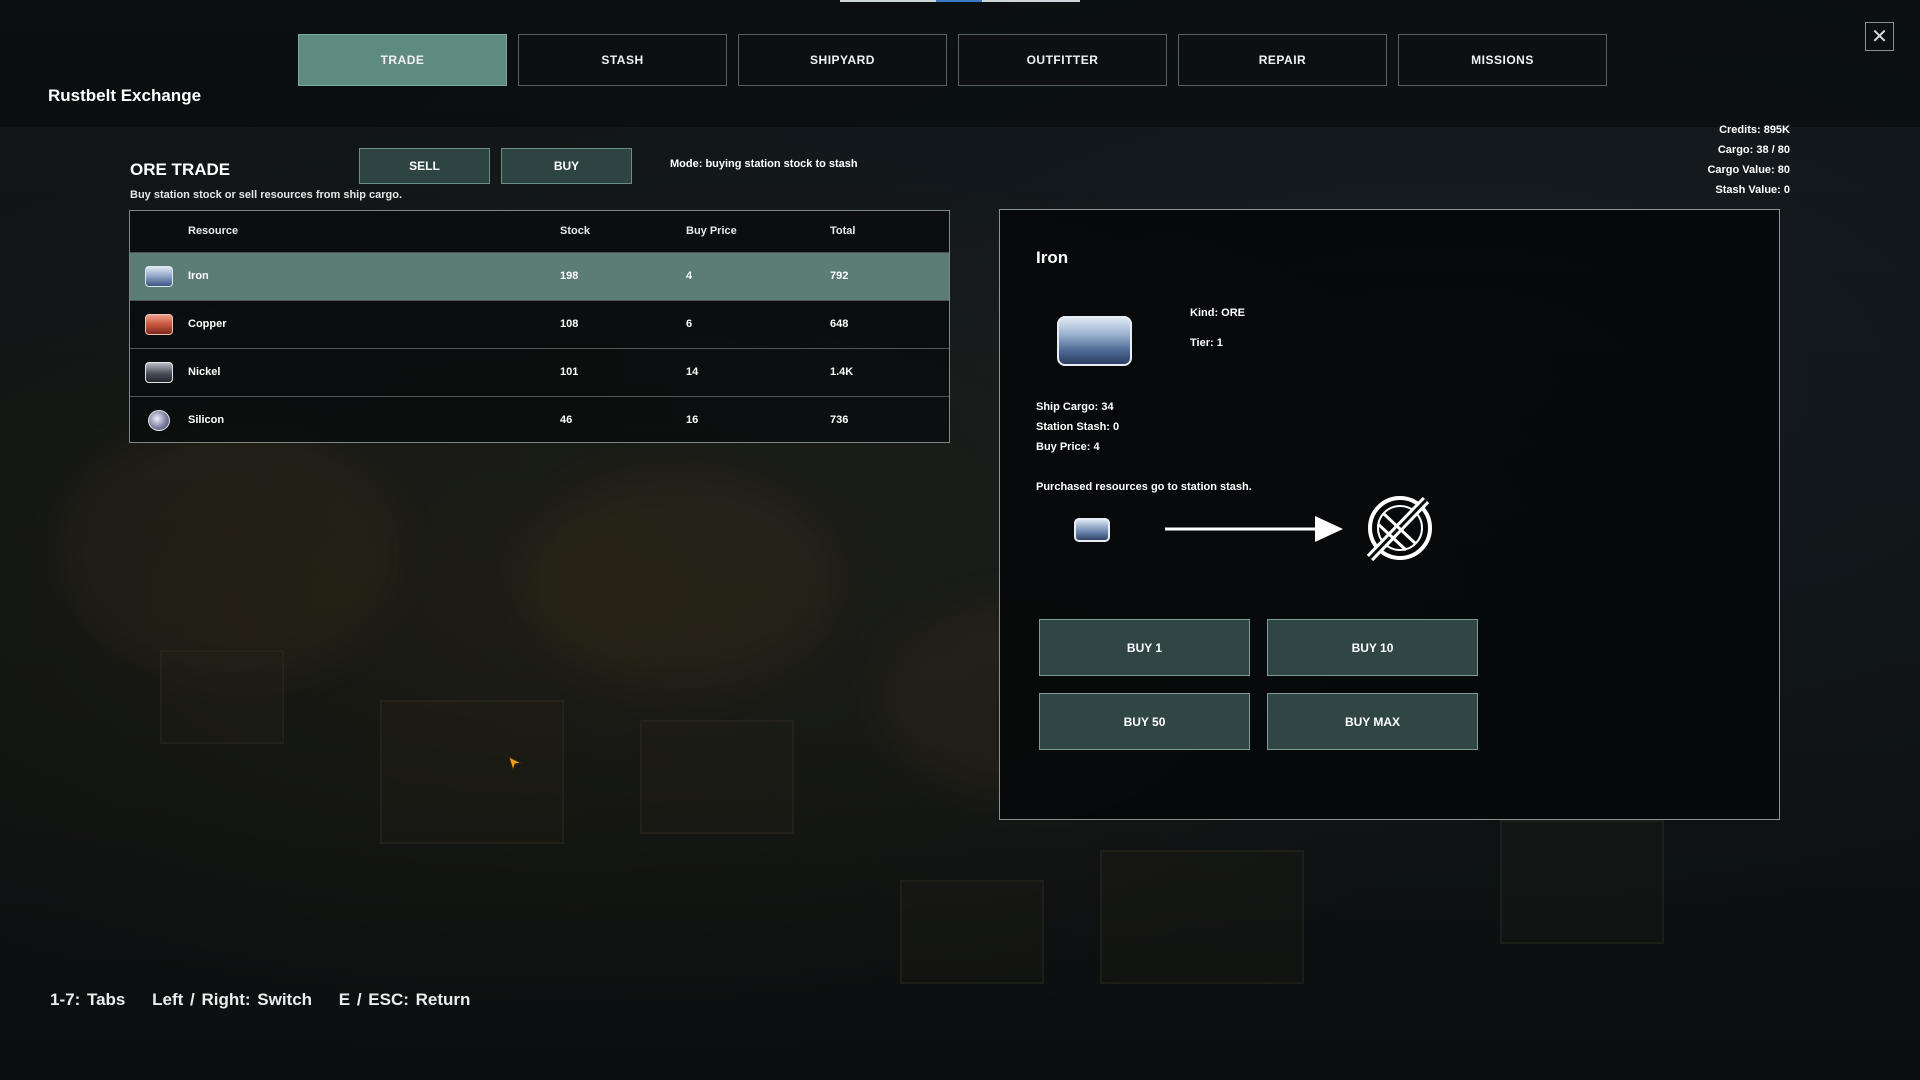 The image size is (1920, 1080). What do you see at coordinates (213, 231) in the screenshot?
I see `header-resource: Resource` at bounding box center [213, 231].